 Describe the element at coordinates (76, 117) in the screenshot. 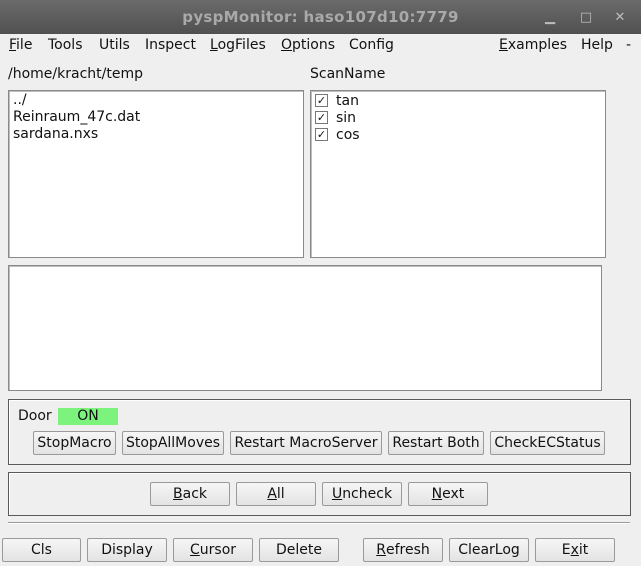

I see `list-item: Reinraum_47c.dat` at that location.